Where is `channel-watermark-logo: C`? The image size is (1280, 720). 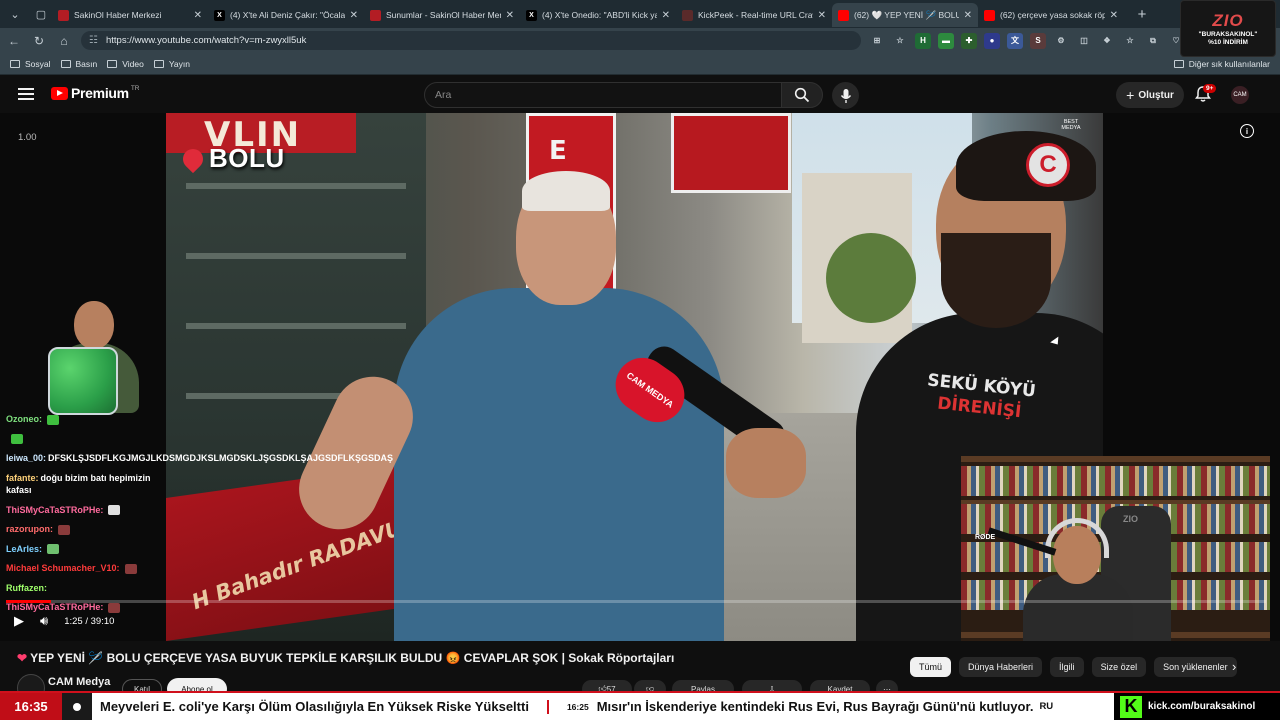
channel-watermark-logo: C is located at coordinates (1048, 165).